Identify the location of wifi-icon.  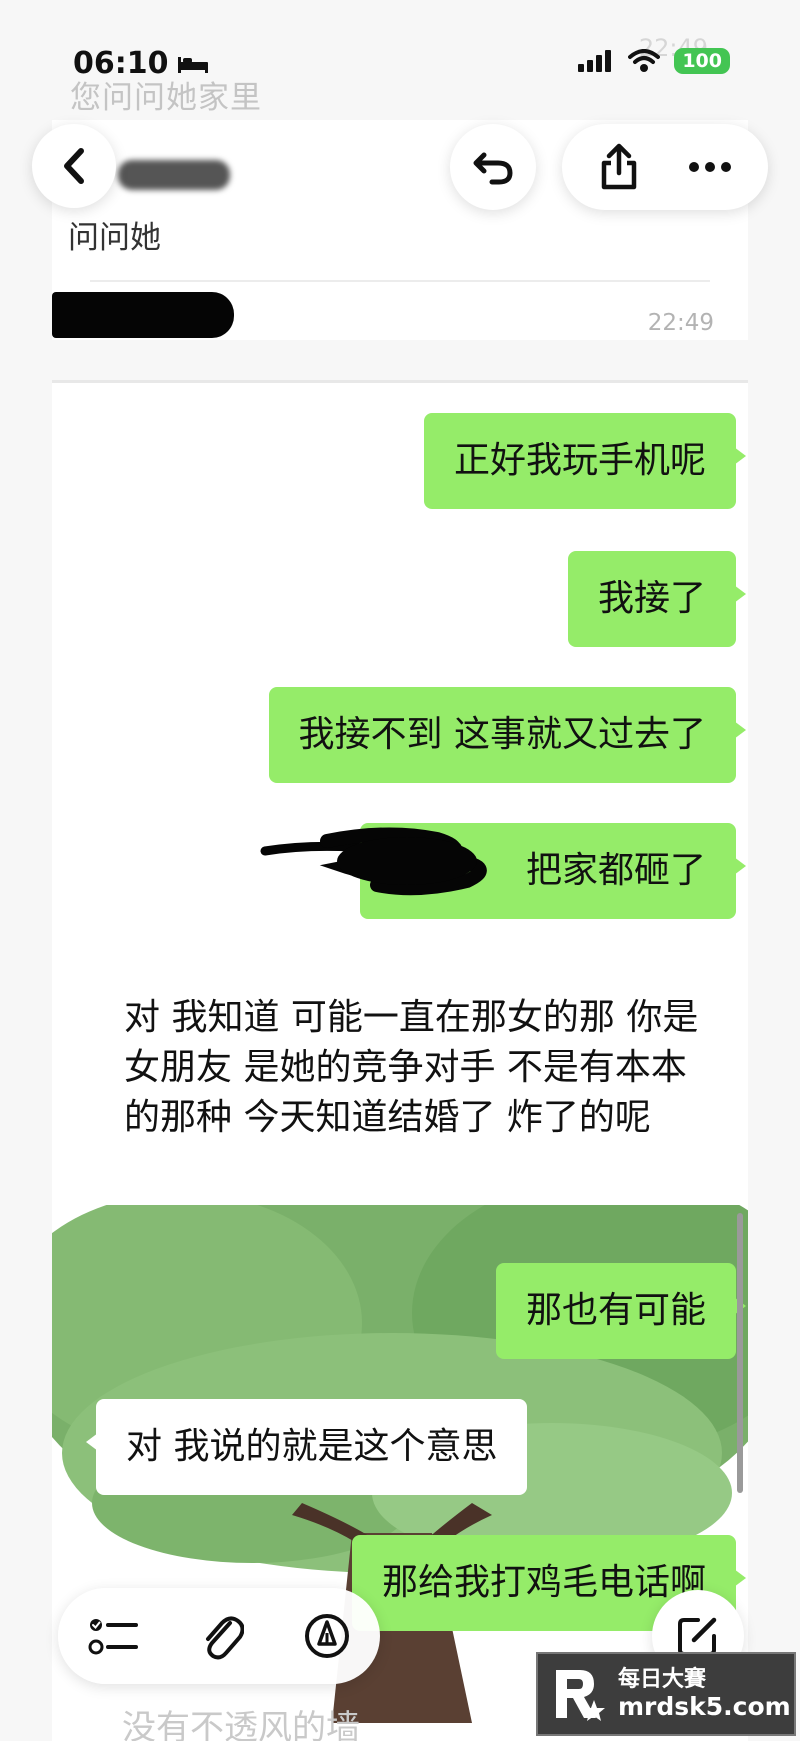
(644, 60).